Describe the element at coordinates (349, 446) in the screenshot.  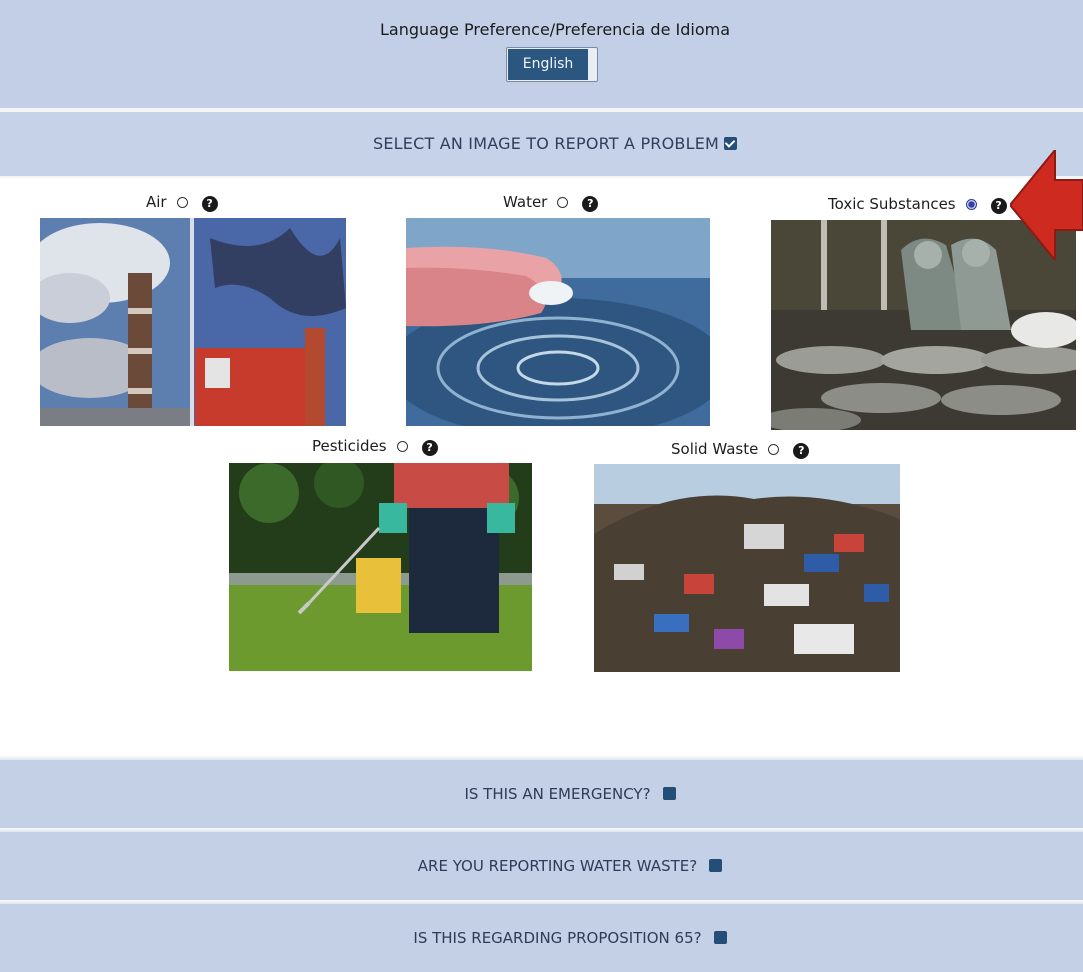
I see `option-pesticides-label: Pesticides` at that location.